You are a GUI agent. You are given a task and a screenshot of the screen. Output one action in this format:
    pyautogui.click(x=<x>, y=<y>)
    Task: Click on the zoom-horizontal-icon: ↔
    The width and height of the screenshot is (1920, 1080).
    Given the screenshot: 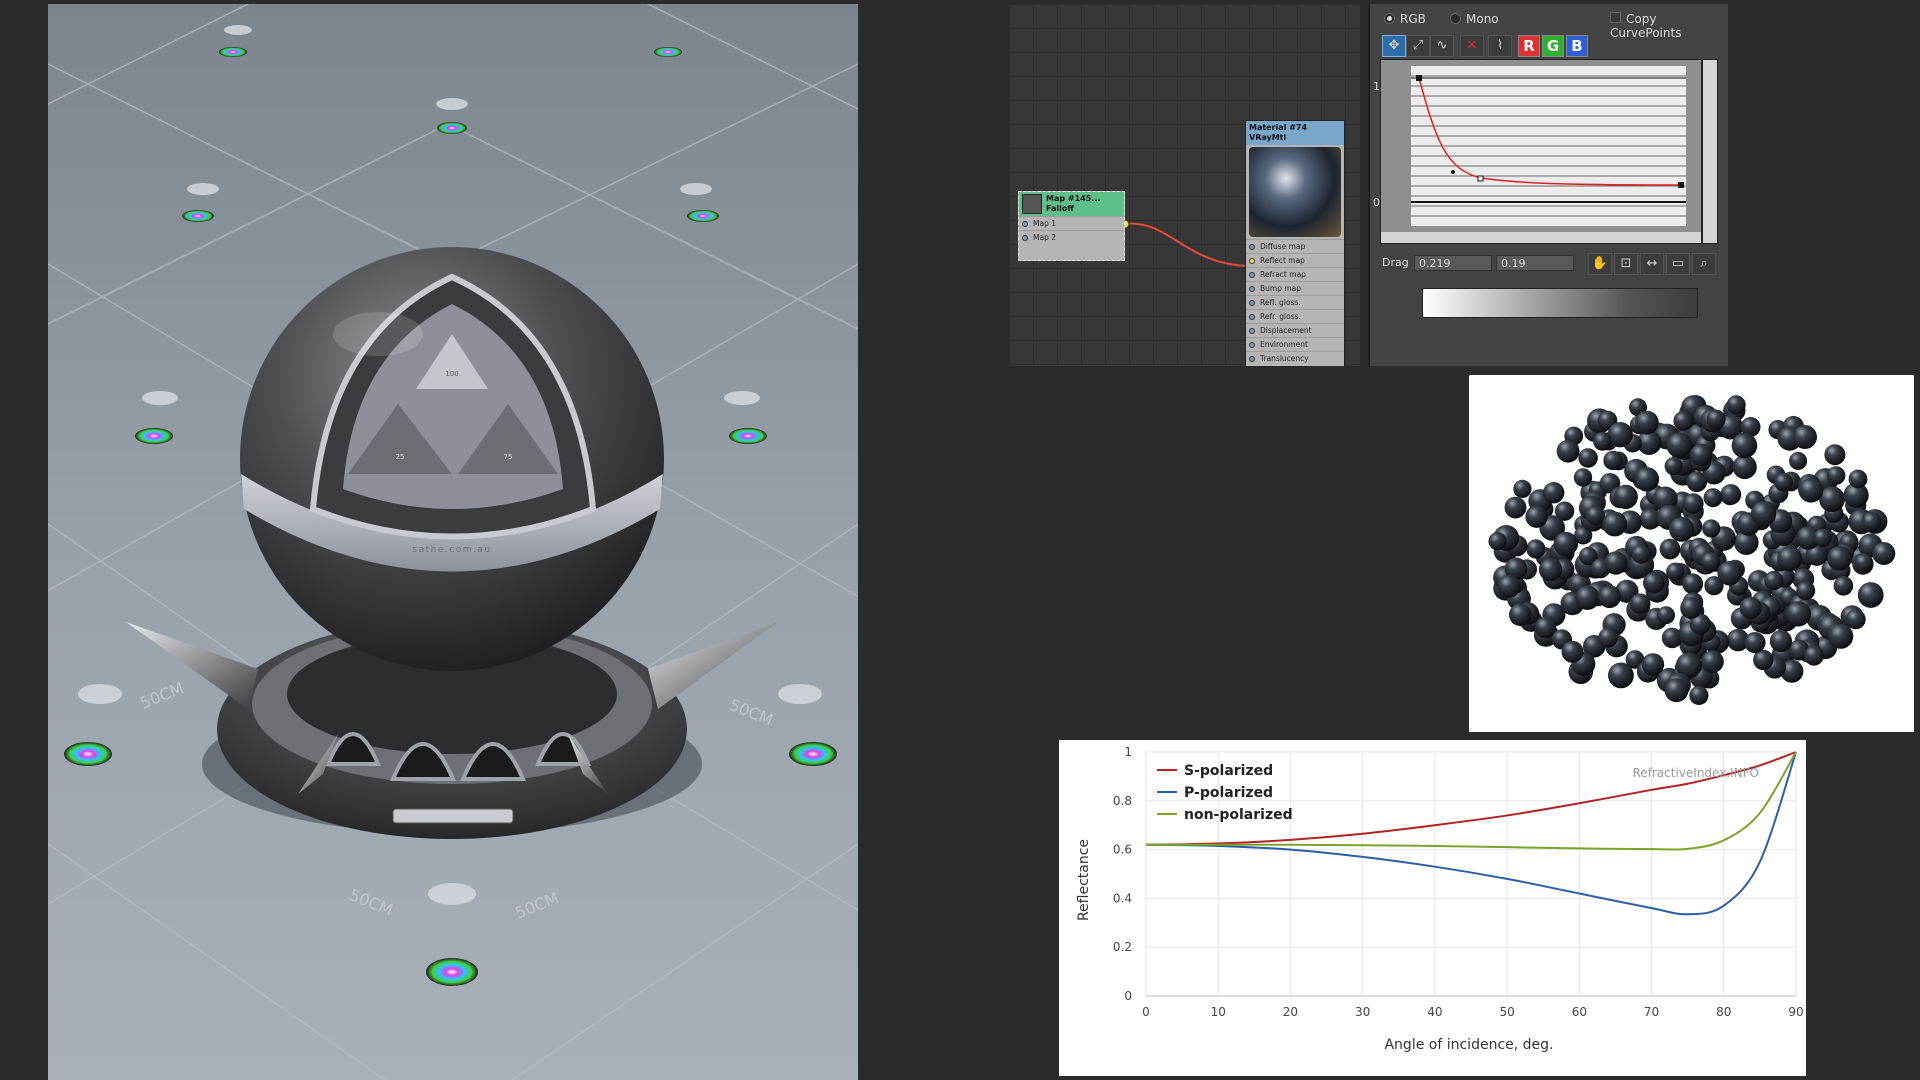 What is the action you would take?
    pyautogui.click(x=1652, y=264)
    